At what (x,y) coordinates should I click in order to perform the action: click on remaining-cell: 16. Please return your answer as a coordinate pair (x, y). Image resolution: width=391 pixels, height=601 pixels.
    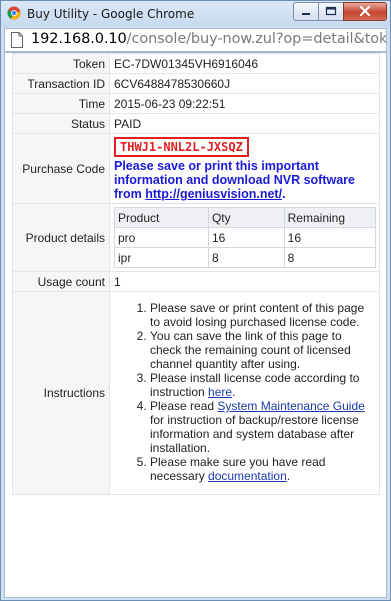
    Looking at the image, I should click on (330, 237).